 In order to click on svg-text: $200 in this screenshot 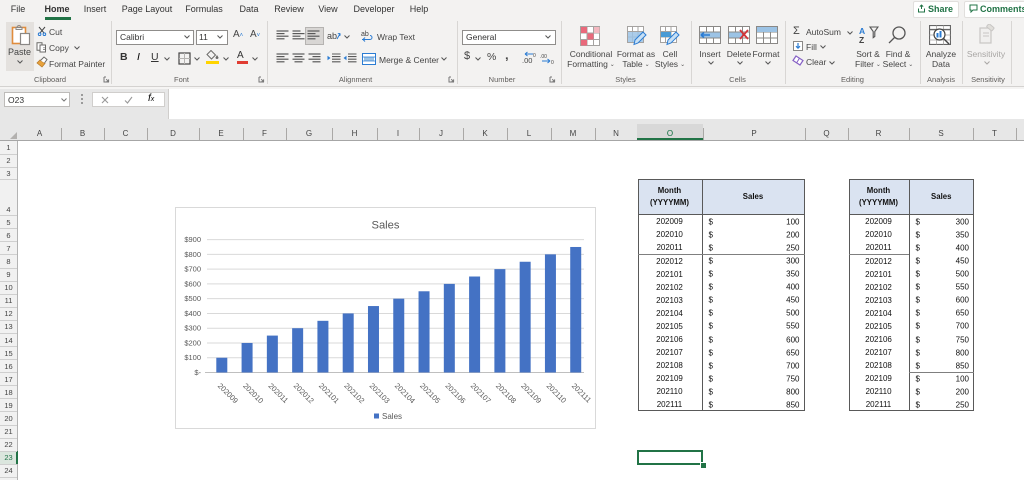, I will do `click(192, 342)`.